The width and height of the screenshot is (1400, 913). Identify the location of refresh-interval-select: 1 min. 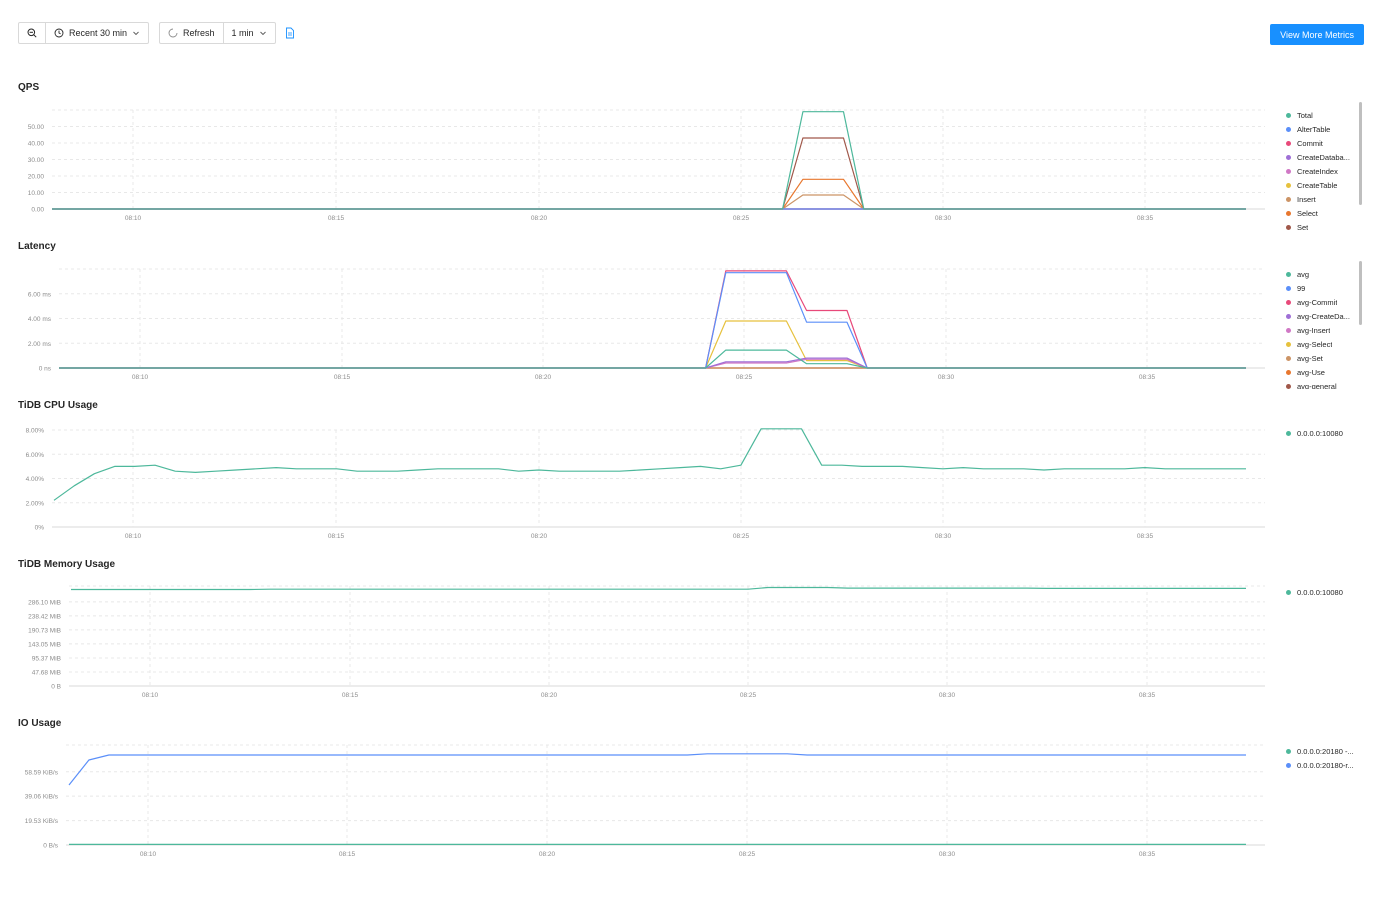
(248, 33).